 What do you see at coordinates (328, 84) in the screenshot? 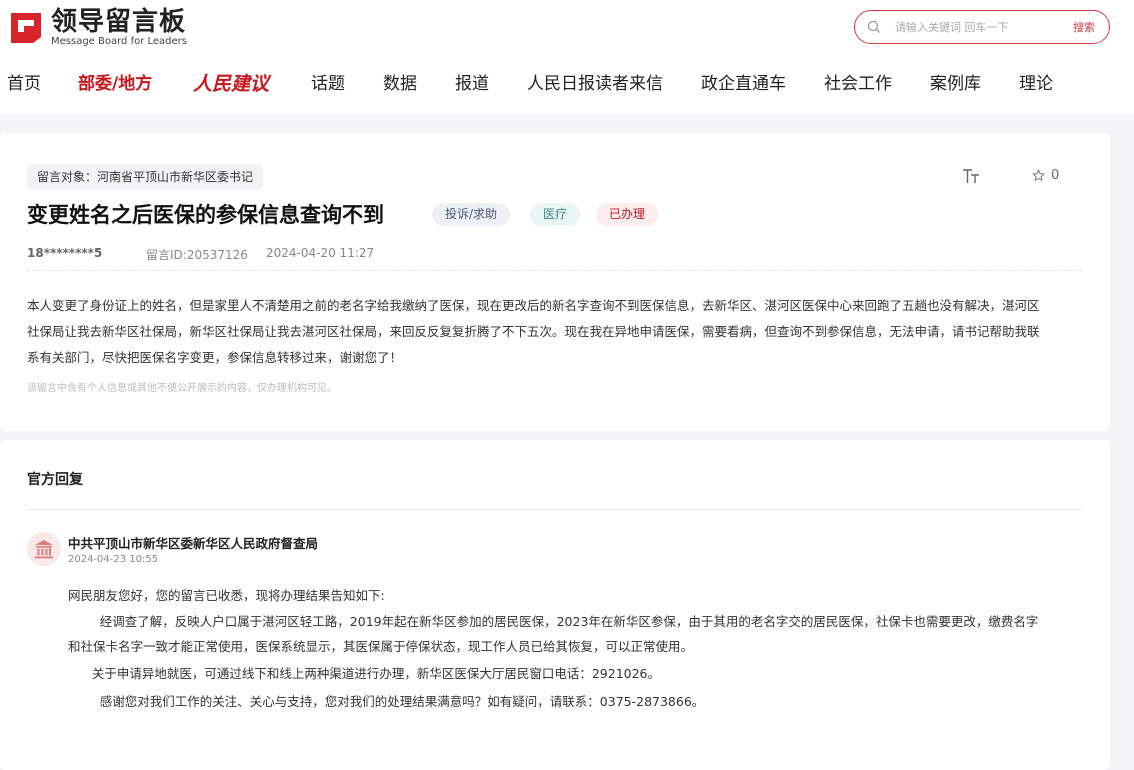
I see `nav-topics: 话题` at bounding box center [328, 84].